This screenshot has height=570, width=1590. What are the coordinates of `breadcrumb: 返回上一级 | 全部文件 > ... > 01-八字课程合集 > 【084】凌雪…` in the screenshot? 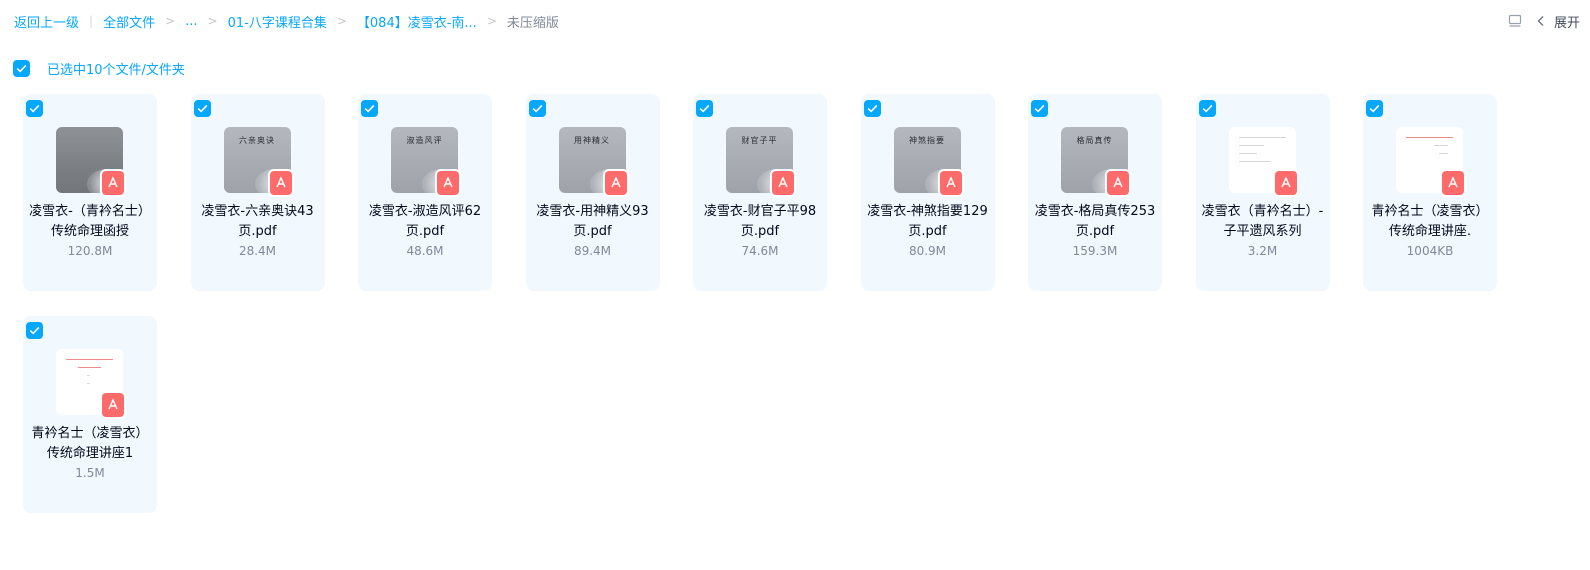 It's located at (286, 21).